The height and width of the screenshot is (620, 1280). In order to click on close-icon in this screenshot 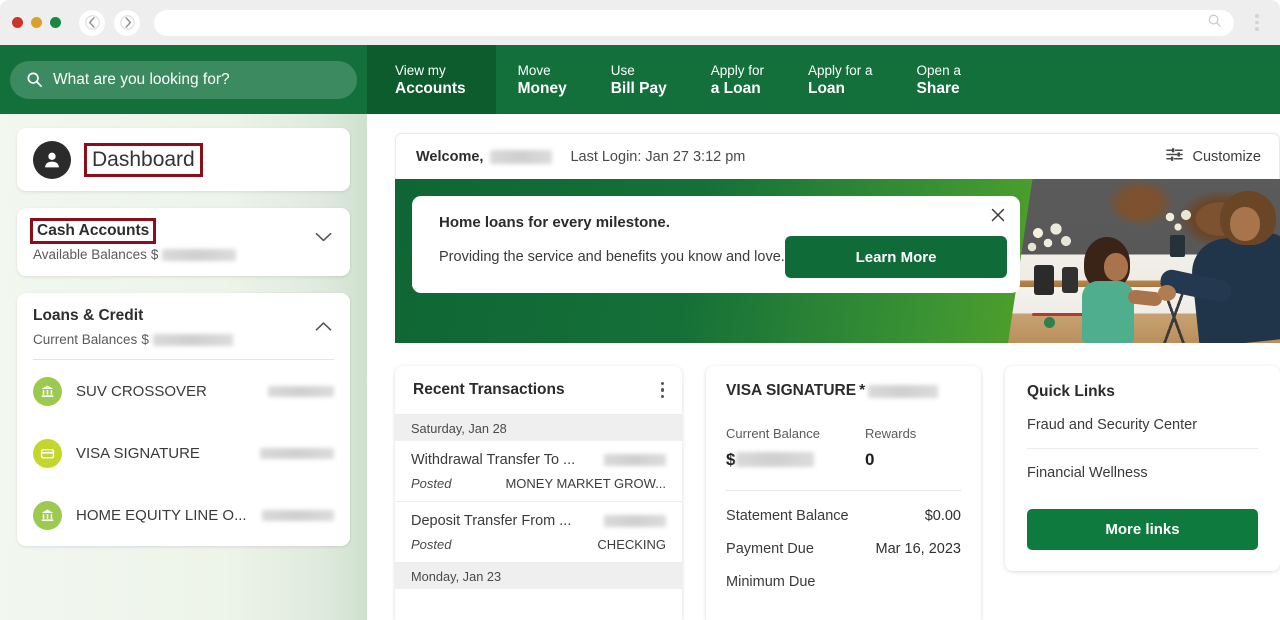, I will do `click(998, 217)`.